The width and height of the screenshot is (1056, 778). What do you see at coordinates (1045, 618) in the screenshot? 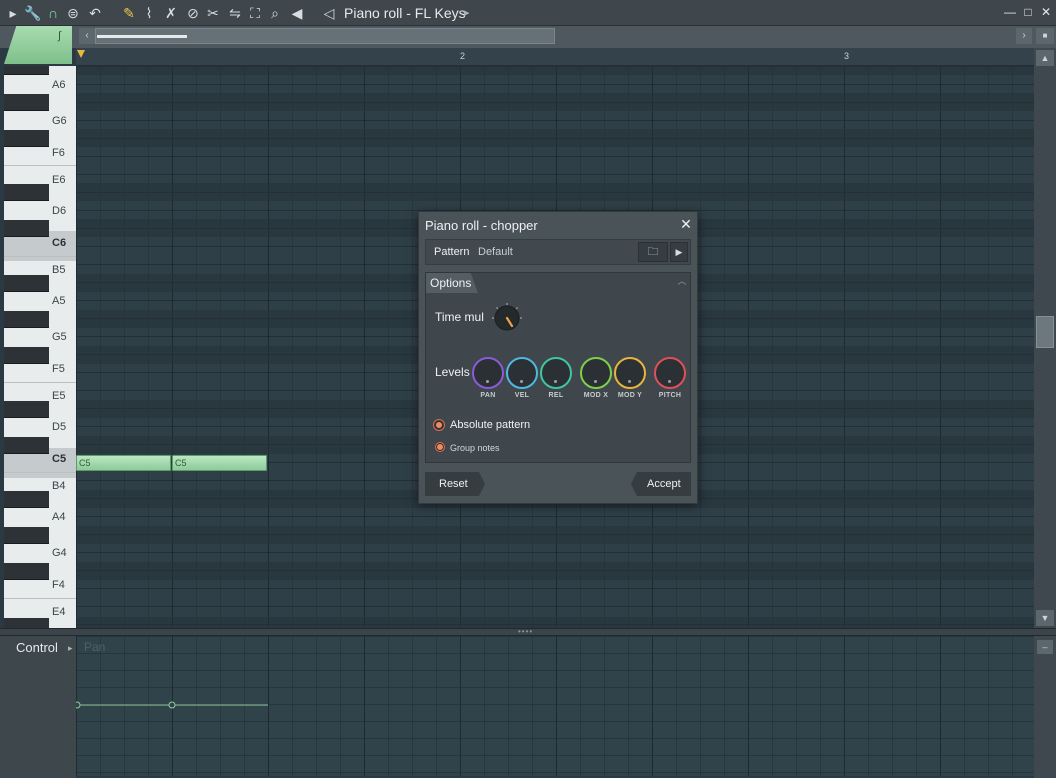
I see `scroll-down-button: ▼` at bounding box center [1045, 618].